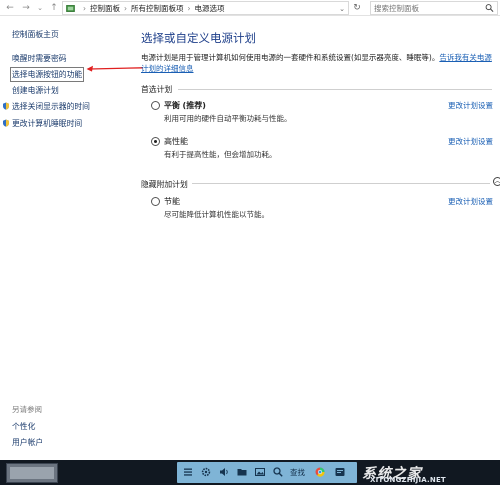 Image resolution: width=500 pixels, height=485 pixels. Describe the element at coordinates (54, 8) in the screenshot. I see `up-arrow-icon: ↑` at that location.